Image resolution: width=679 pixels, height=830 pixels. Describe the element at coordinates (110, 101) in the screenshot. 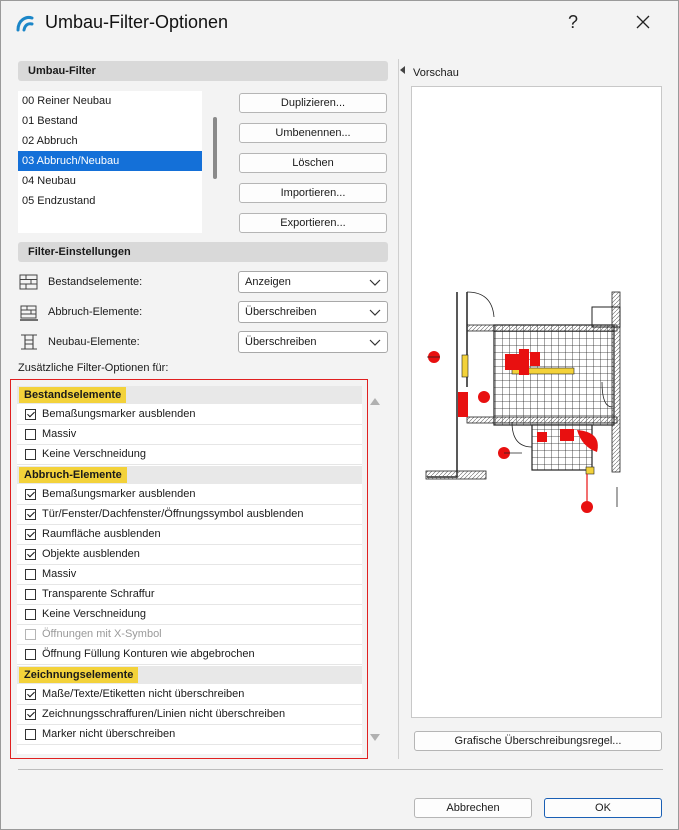

I see `filter-list-item: 00 Reiner Neubau` at that location.